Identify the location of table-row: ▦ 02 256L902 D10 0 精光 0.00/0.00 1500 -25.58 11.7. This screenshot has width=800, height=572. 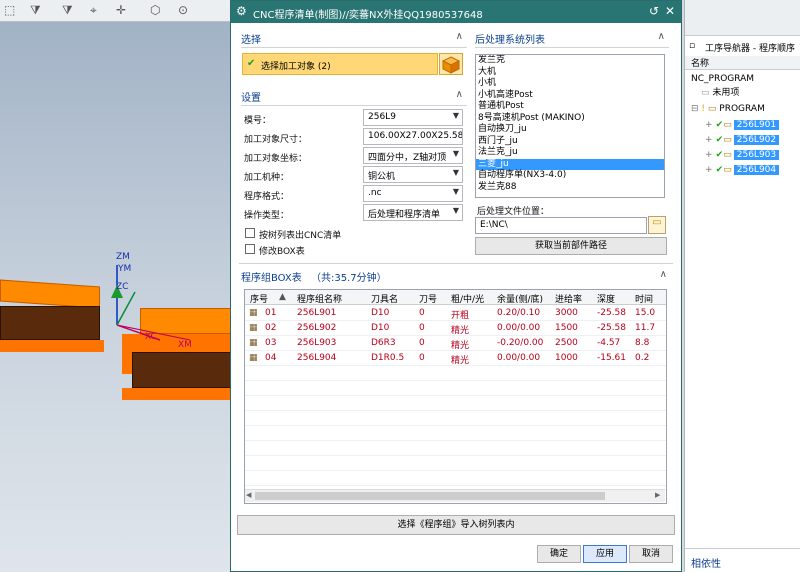
(455, 328).